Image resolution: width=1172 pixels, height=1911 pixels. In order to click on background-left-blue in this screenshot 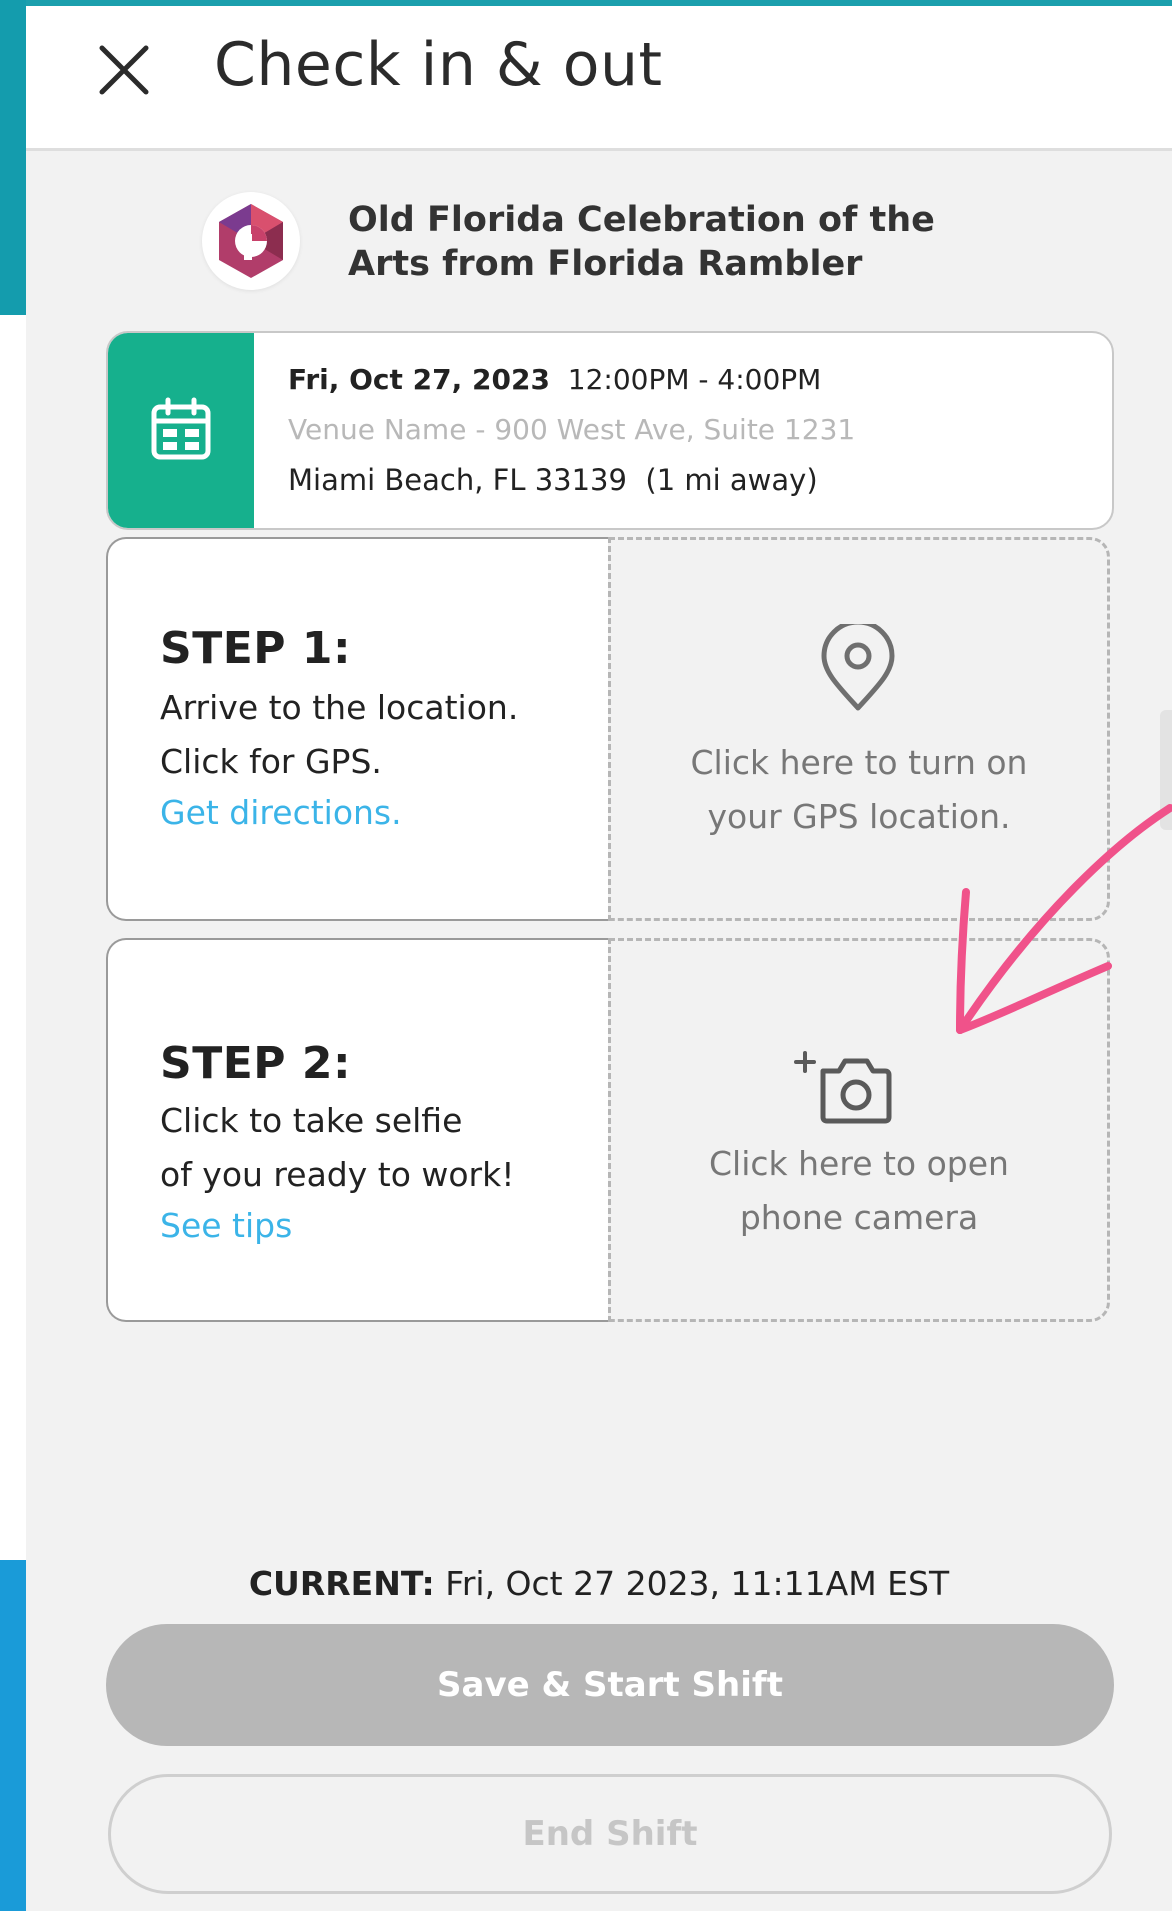, I will do `click(13, 1735)`.